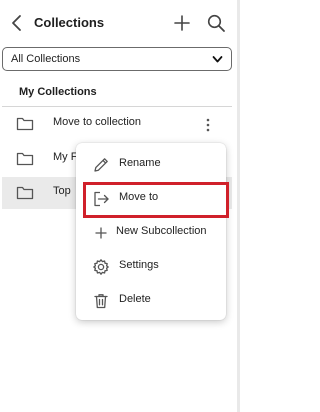 The width and height of the screenshot is (320, 412). What do you see at coordinates (238, 206) in the screenshot?
I see `panel-edge` at bounding box center [238, 206].